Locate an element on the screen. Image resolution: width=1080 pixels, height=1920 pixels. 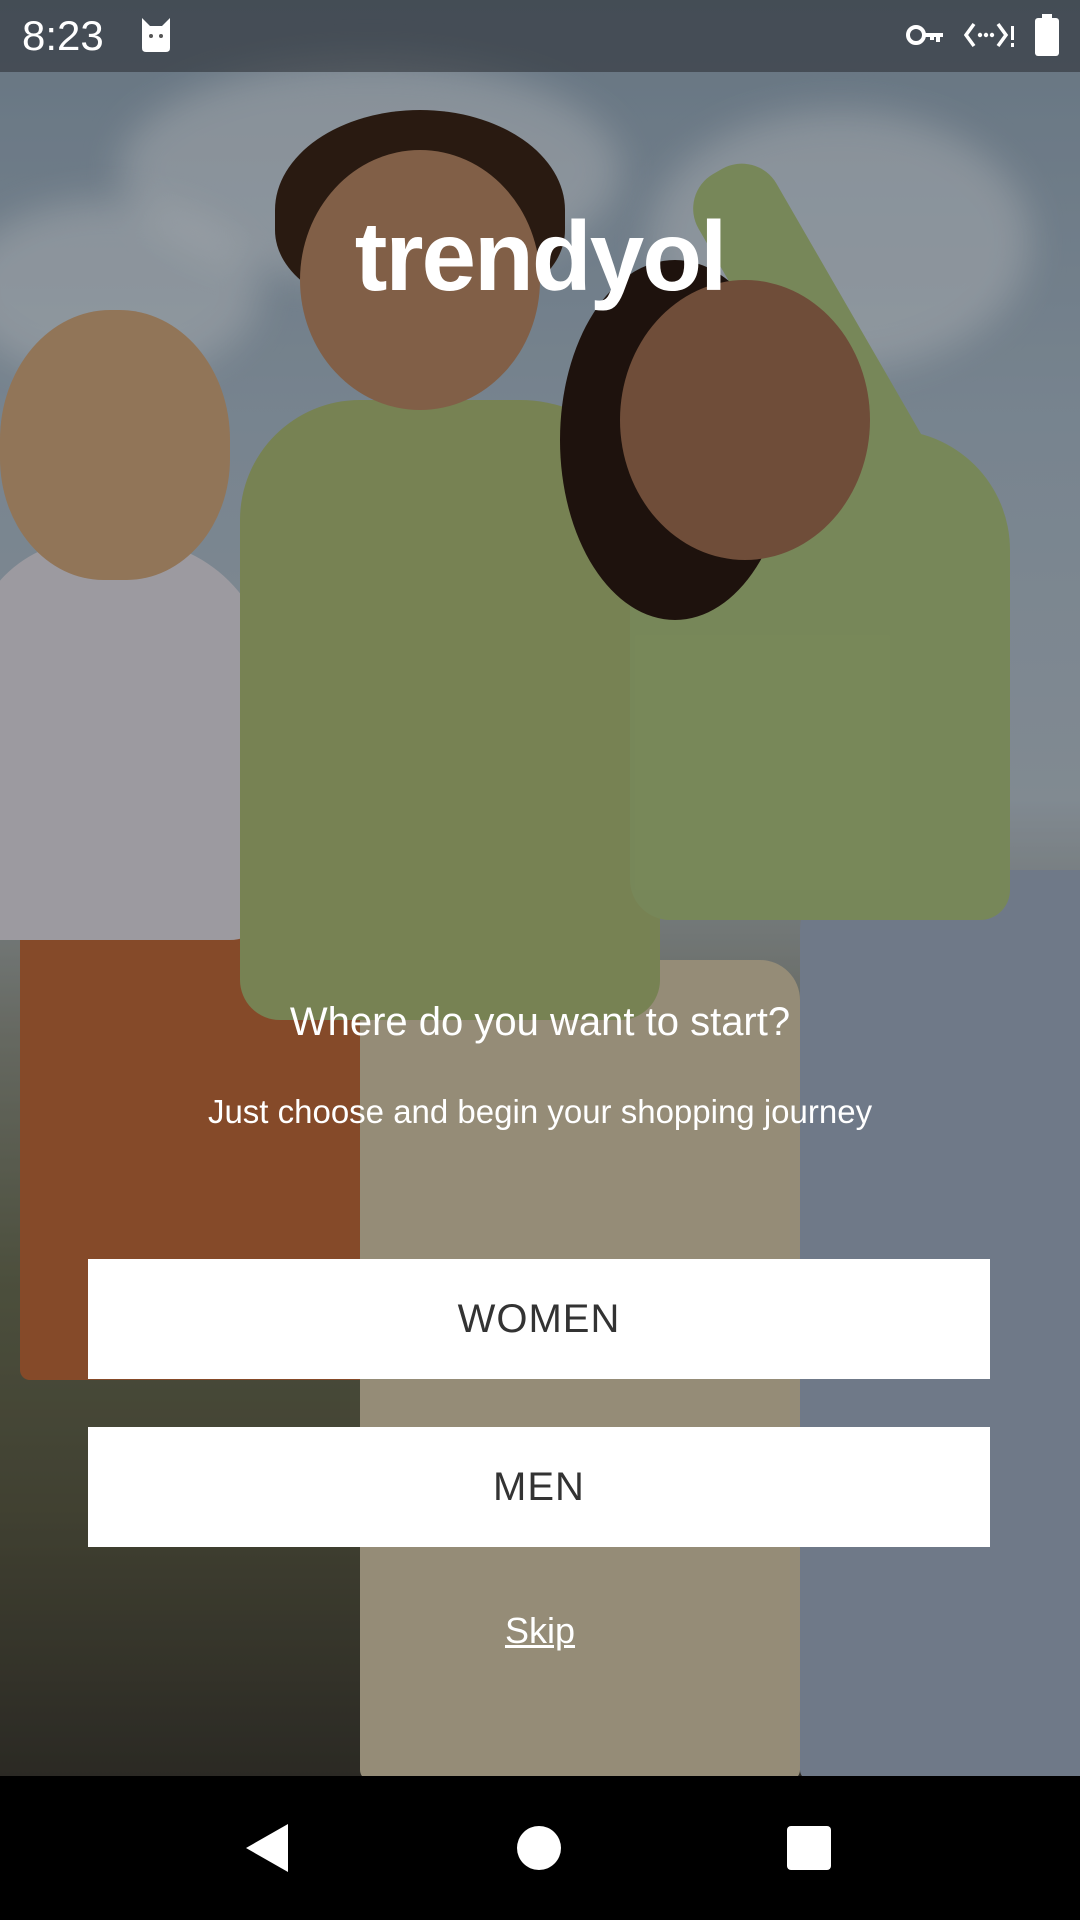
key-icon is located at coordinates (924, 35).